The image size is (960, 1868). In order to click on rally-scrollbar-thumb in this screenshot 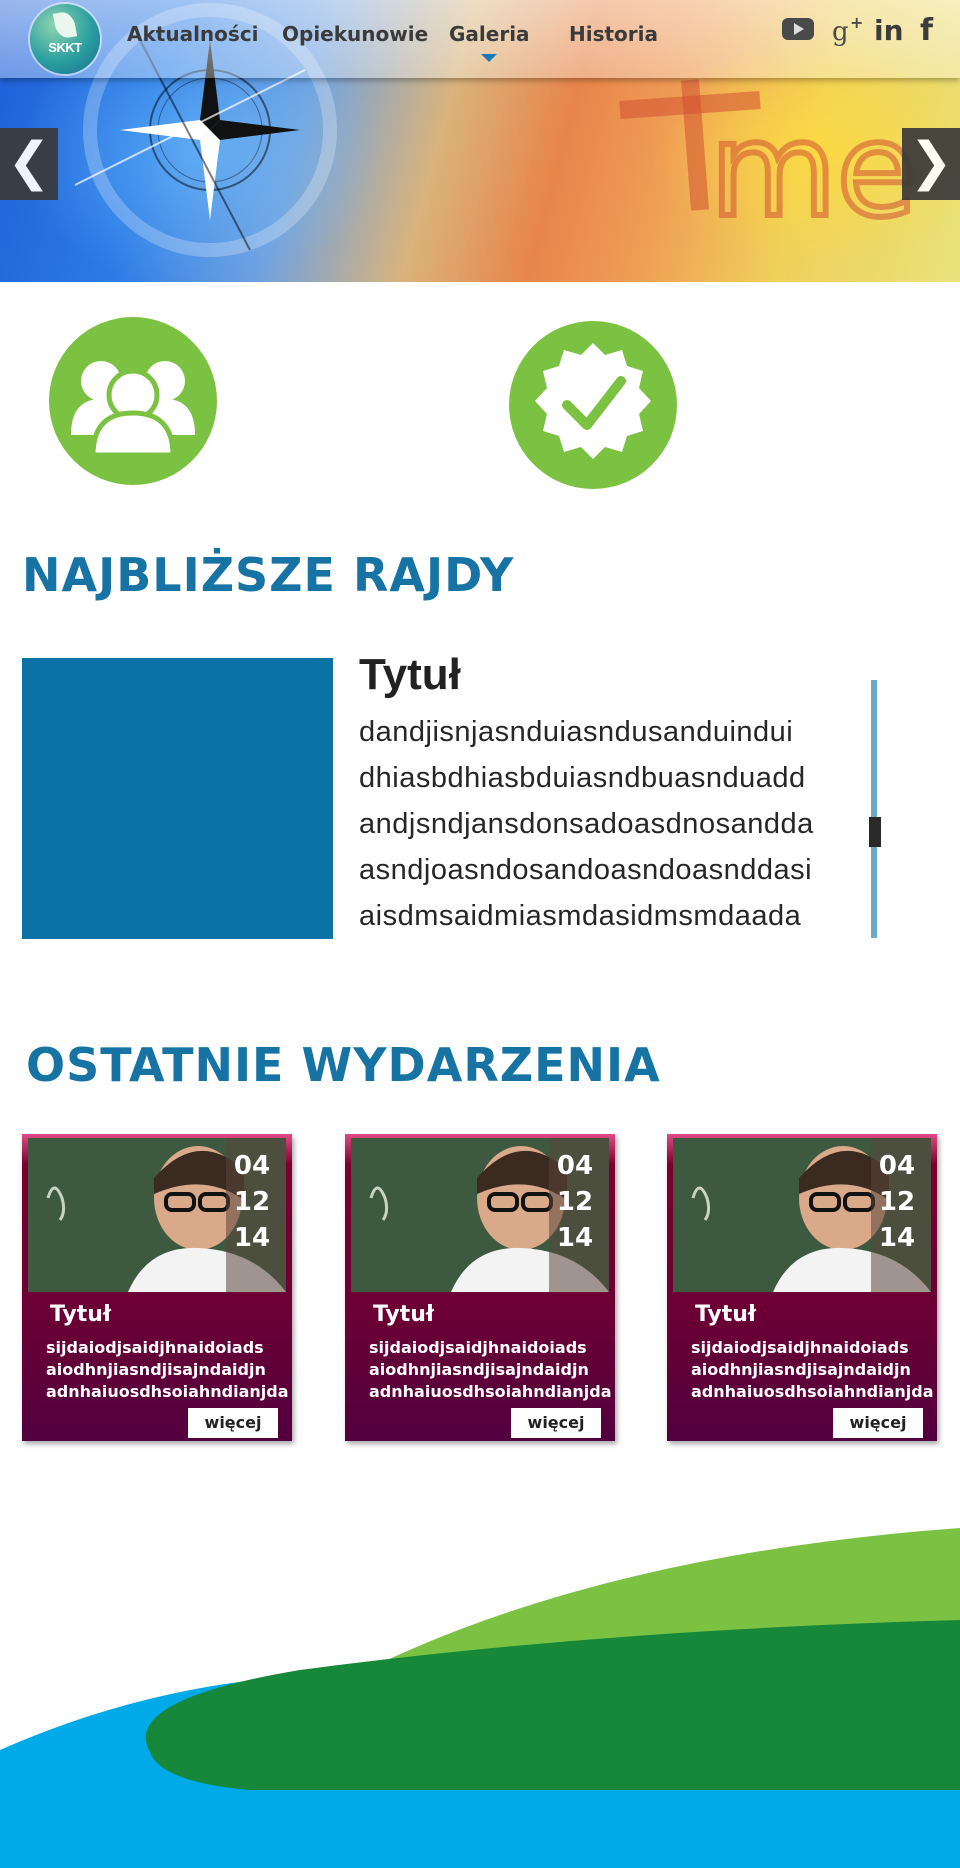, I will do `click(875, 832)`.